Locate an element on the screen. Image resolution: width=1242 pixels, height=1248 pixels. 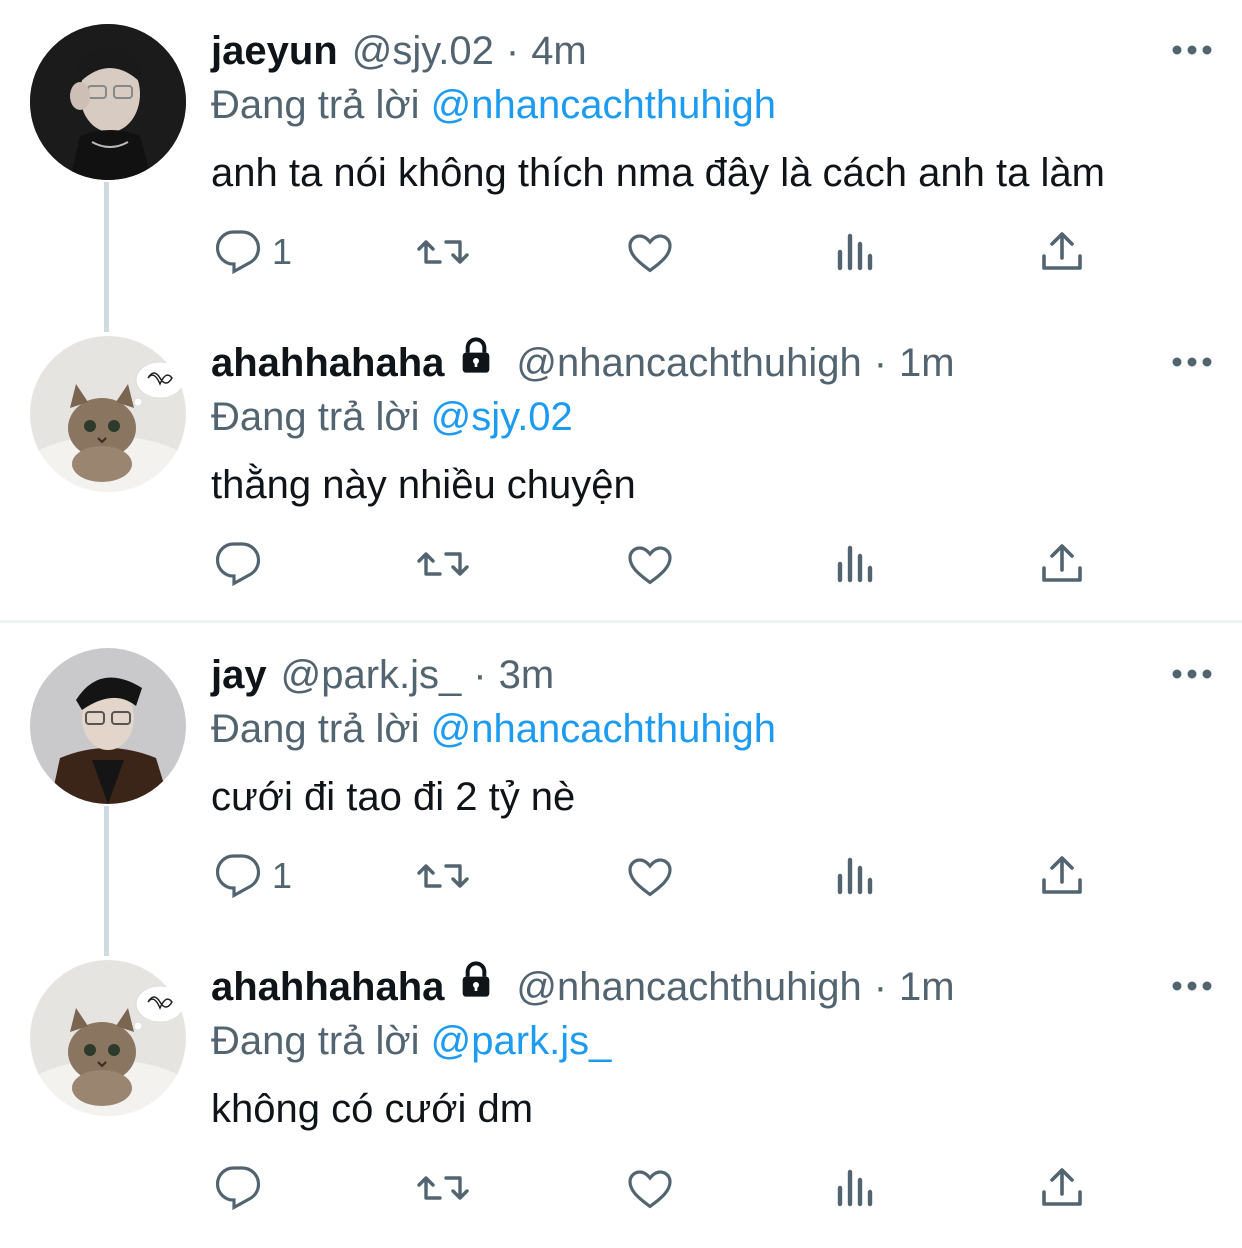
thread-divider is located at coordinates (621, 621).